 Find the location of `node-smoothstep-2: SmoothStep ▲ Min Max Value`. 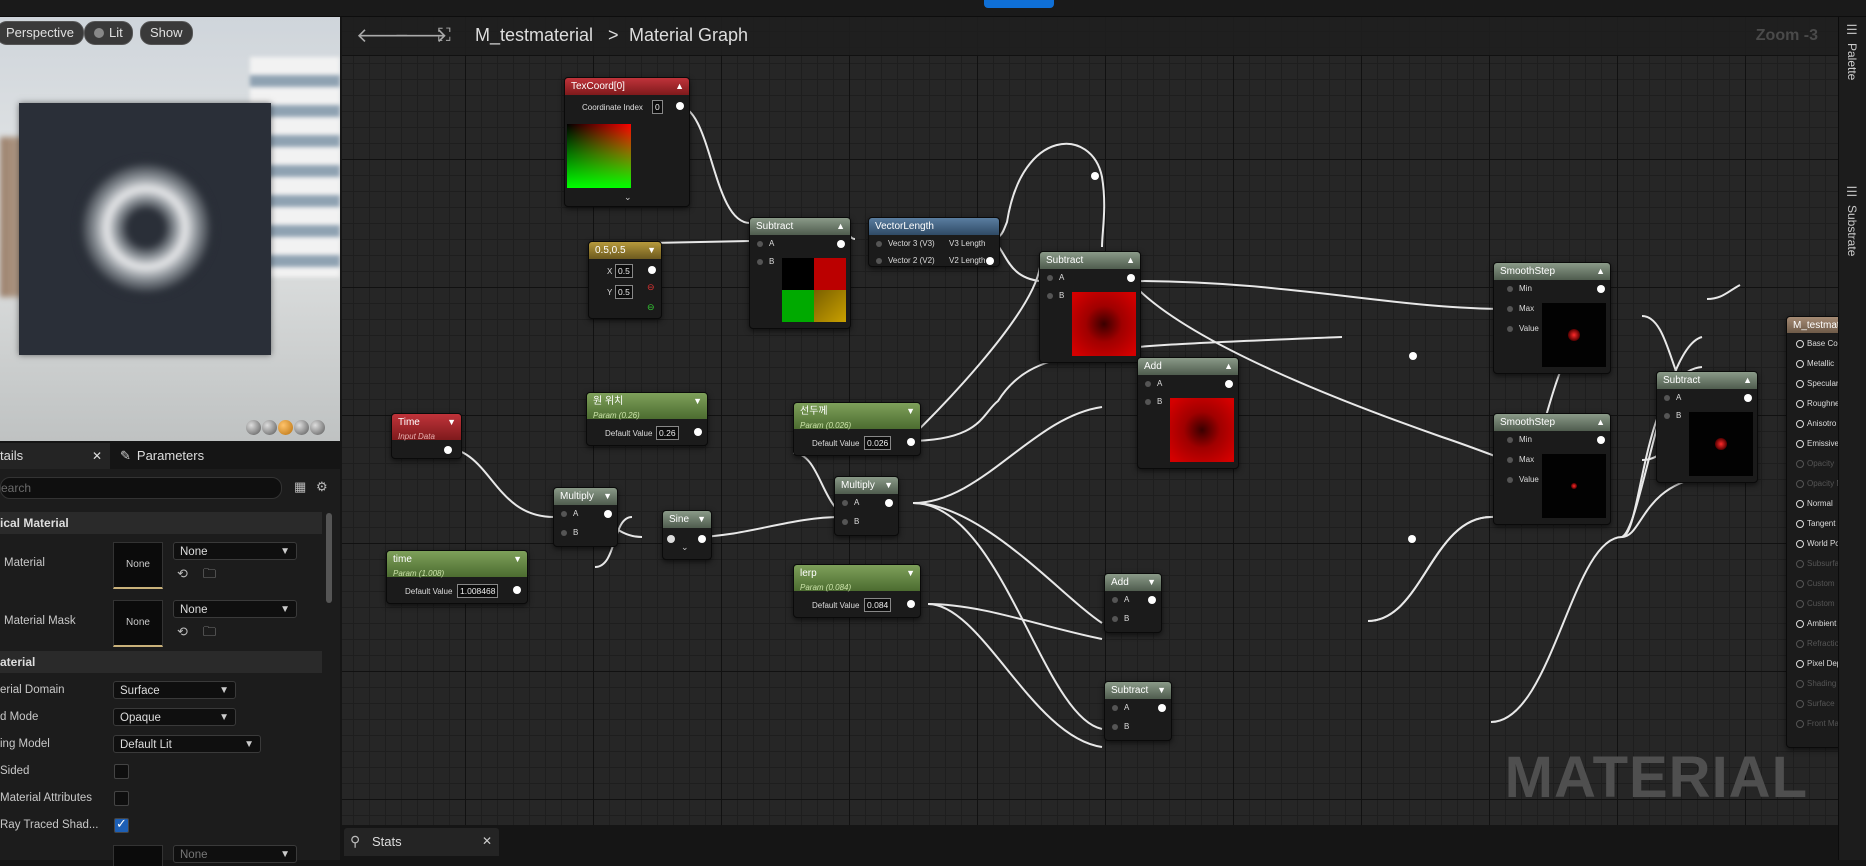

node-smoothstep-2: SmoothStep ▲ Min Max Value is located at coordinates (1552, 469).